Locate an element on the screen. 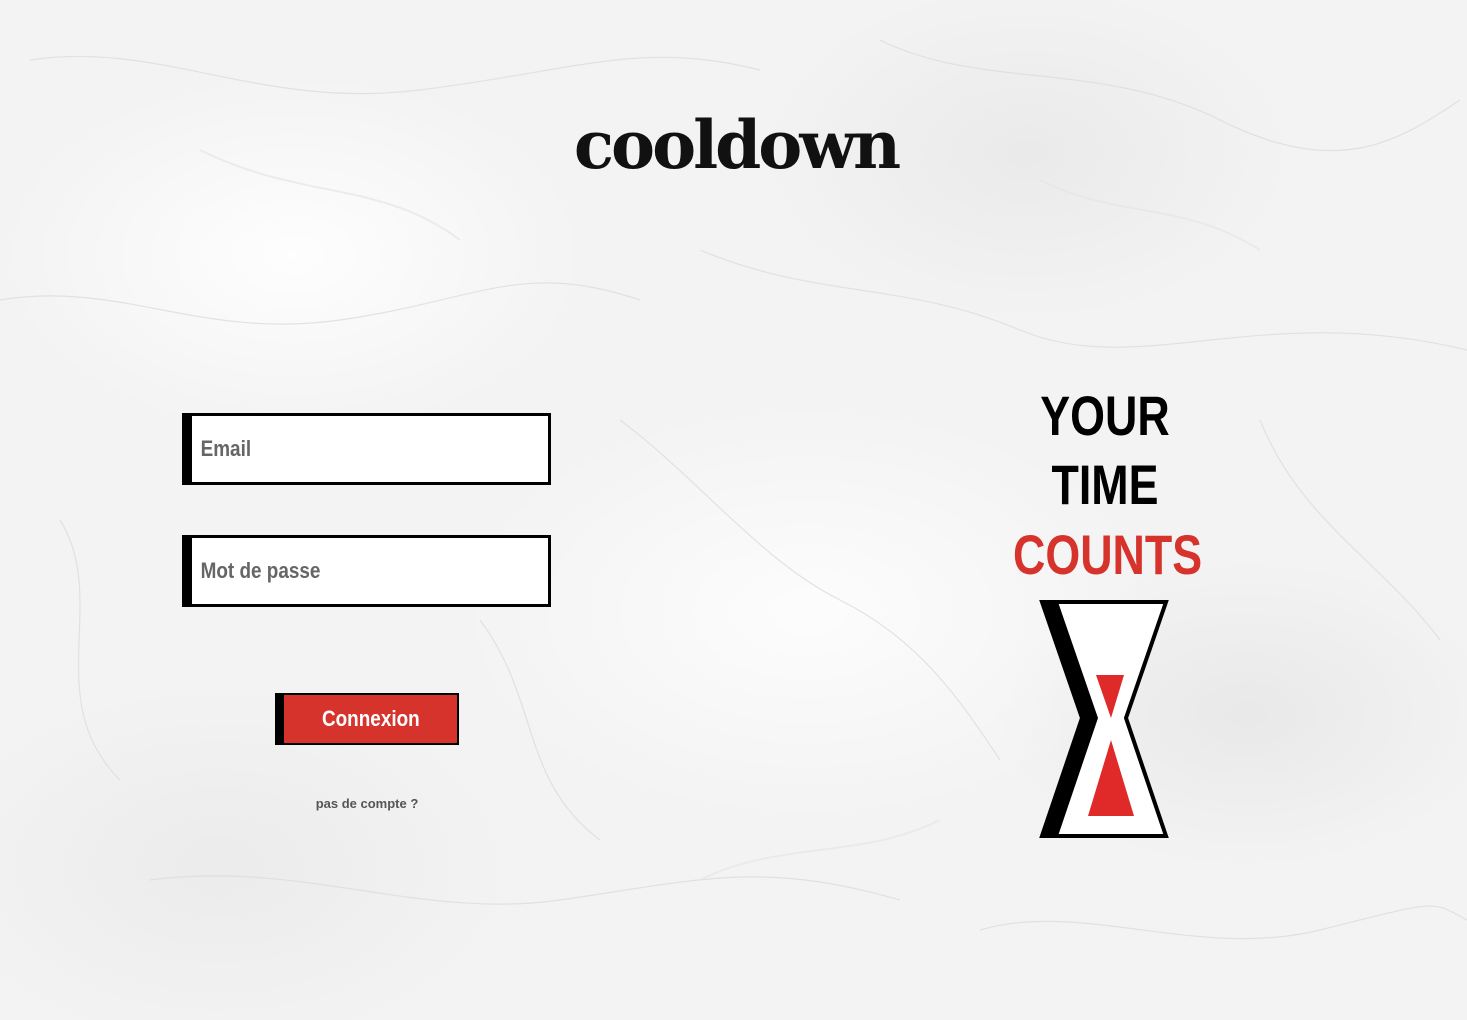 The width and height of the screenshot is (1467, 1020). slogan-line-your: YOUR is located at coordinates (1105, 415).